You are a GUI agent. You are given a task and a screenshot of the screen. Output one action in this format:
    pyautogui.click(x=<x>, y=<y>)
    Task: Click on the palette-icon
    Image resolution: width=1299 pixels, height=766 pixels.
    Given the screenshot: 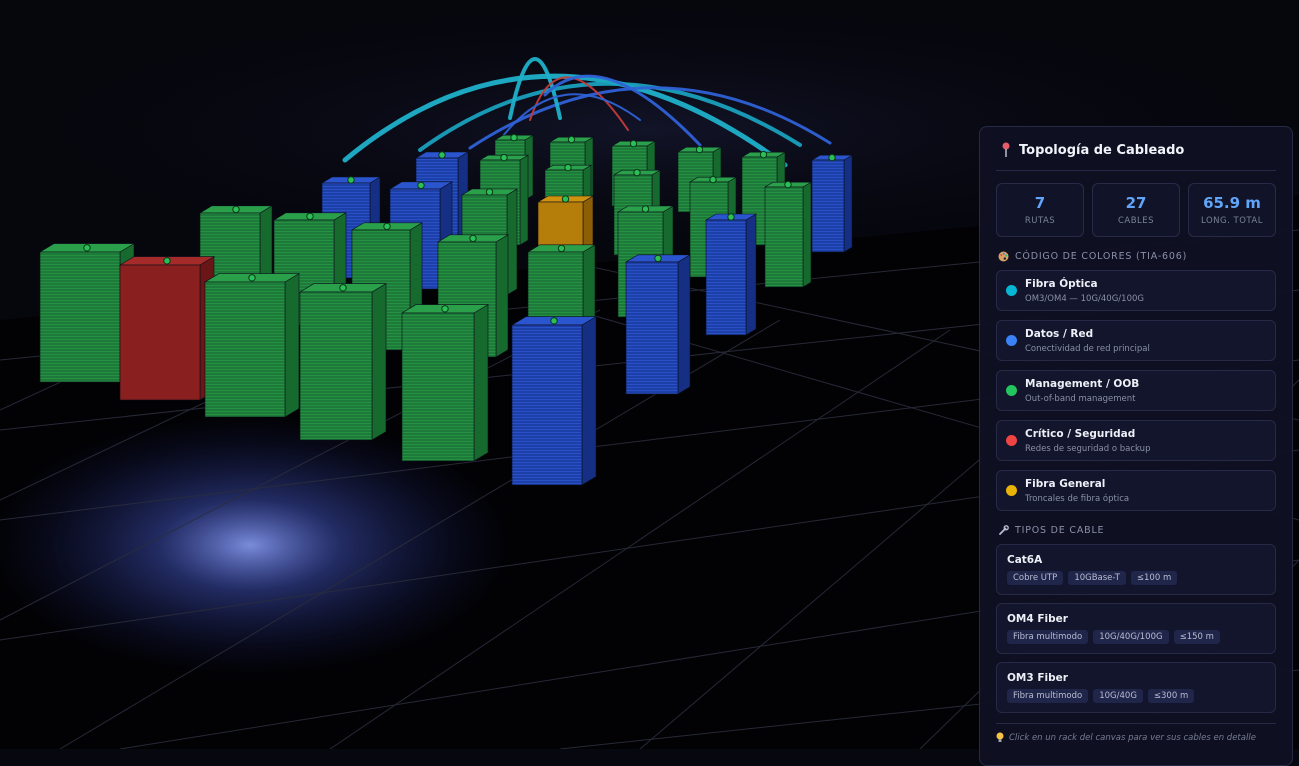 What is the action you would take?
    pyautogui.click(x=1003, y=256)
    